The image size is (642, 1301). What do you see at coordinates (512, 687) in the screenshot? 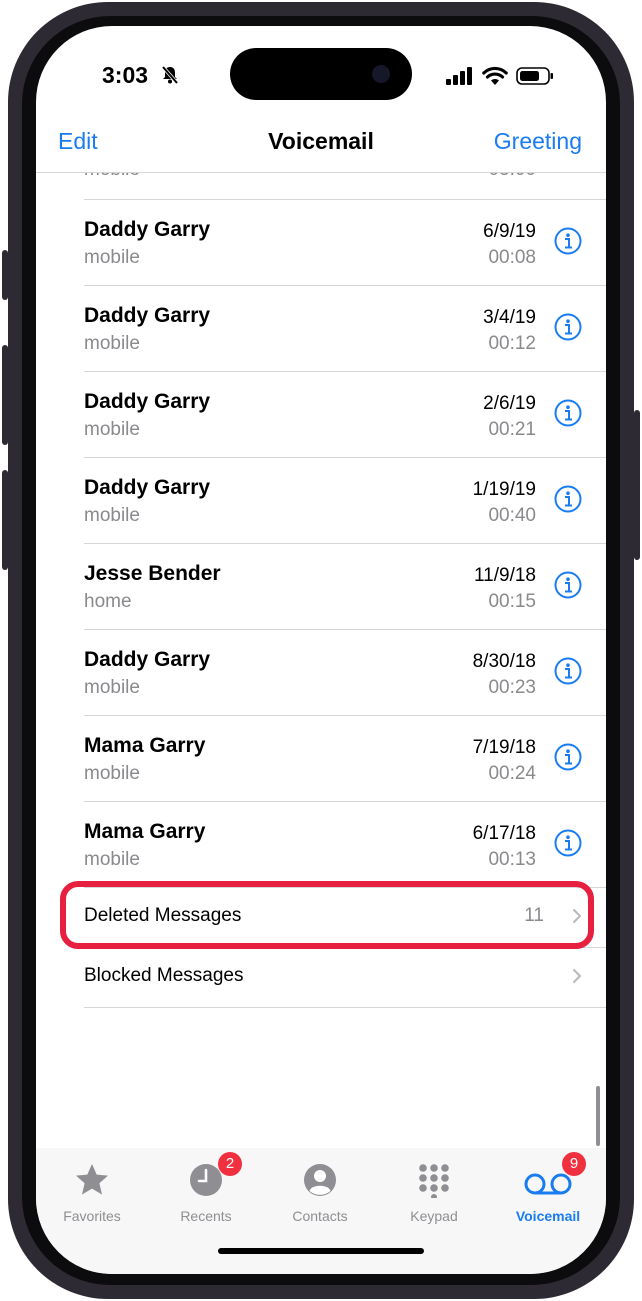
I see `voicemail-duration: 00:23` at bounding box center [512, 687].